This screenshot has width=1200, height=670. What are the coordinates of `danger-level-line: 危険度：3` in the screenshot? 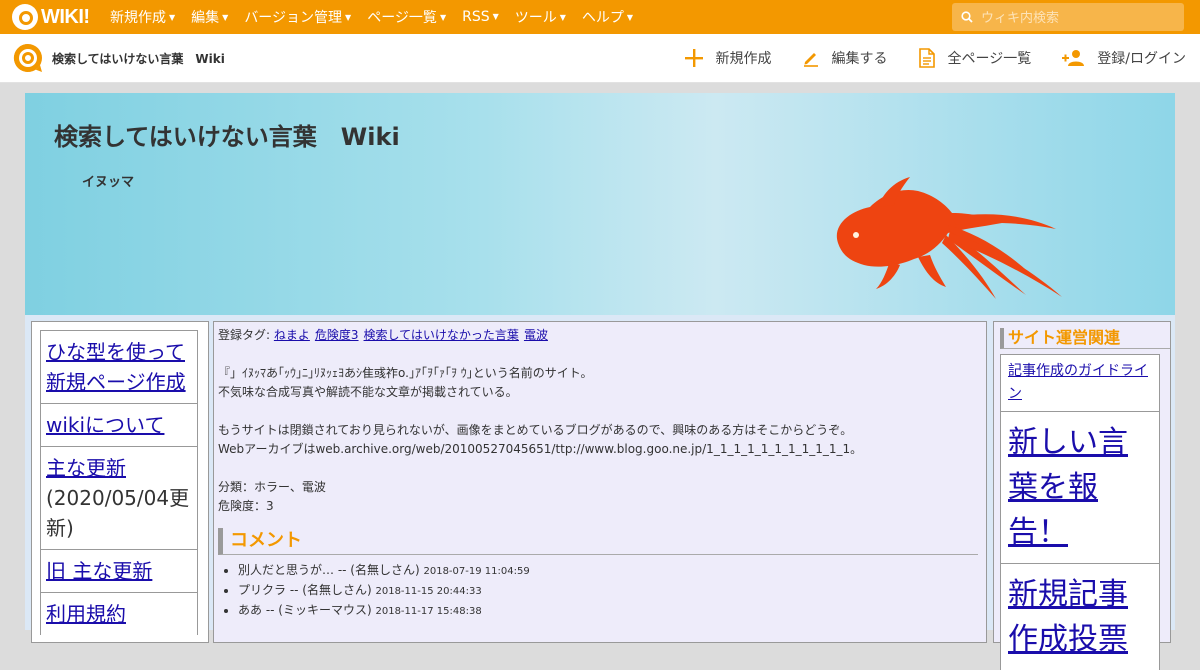 It's located at (246, 506).